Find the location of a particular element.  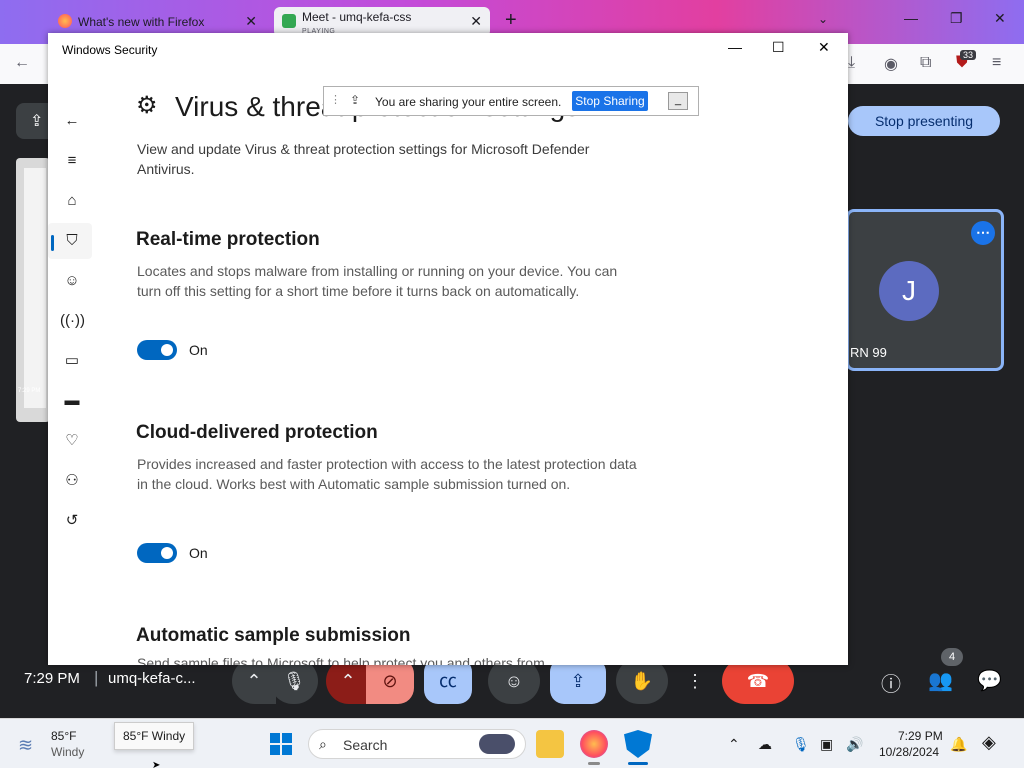

sidebar: ← ≡ ⌂ ⛉ ☺ ((·)) ▭ ▬ ♡ ⚇ ↺ ⚙ is located at coordinates (72, 365).